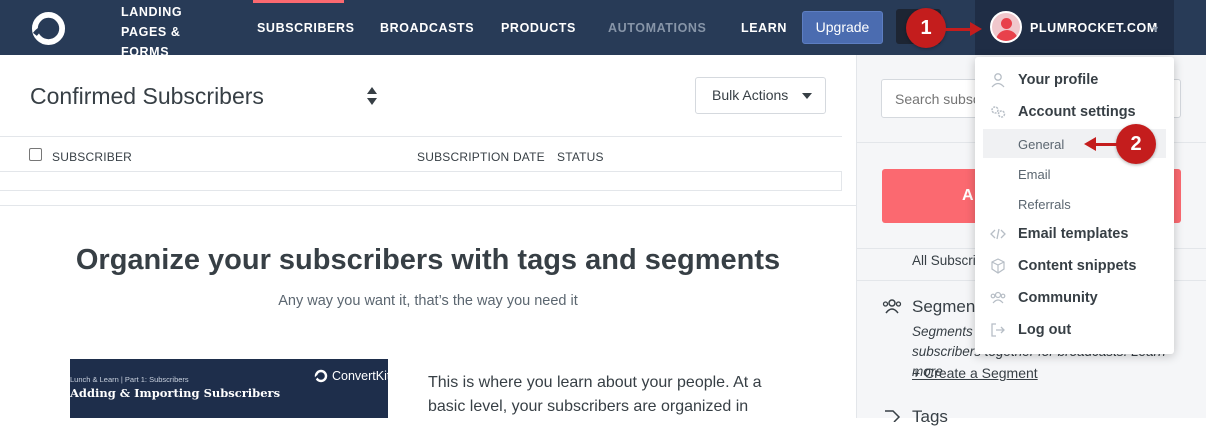  What do you see at coordinates (1041, 144) in the screenshot?
I see `menu-item-general: General` at bounding box center [1041, 144].